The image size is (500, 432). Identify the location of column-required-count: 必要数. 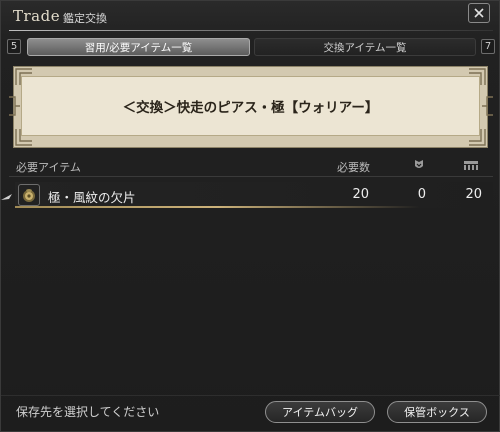
(353, 167).